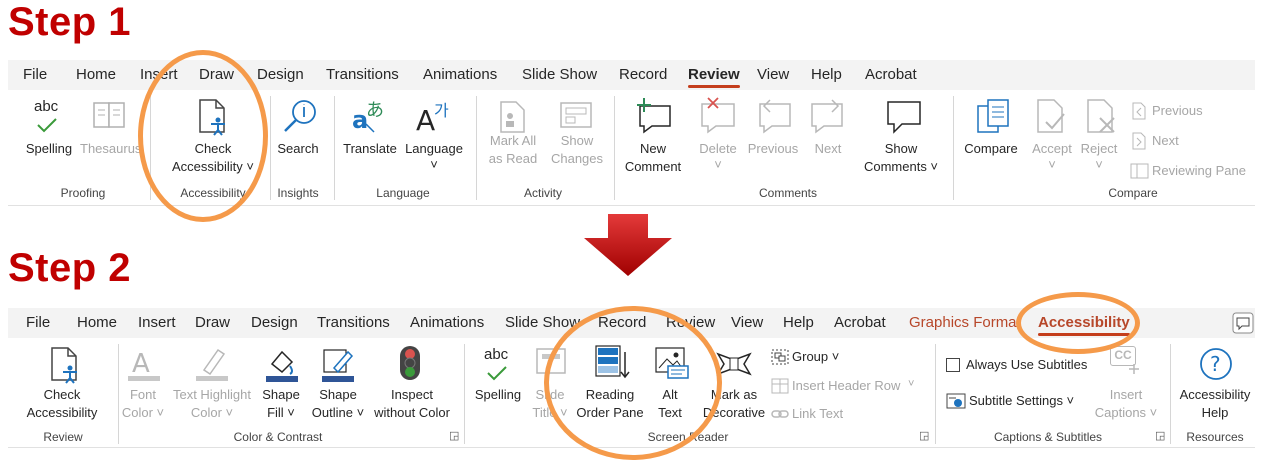 The height and width of the screenshot is (474, 1266). I want to click on slide-title-button: Slide, so click(550, 395).